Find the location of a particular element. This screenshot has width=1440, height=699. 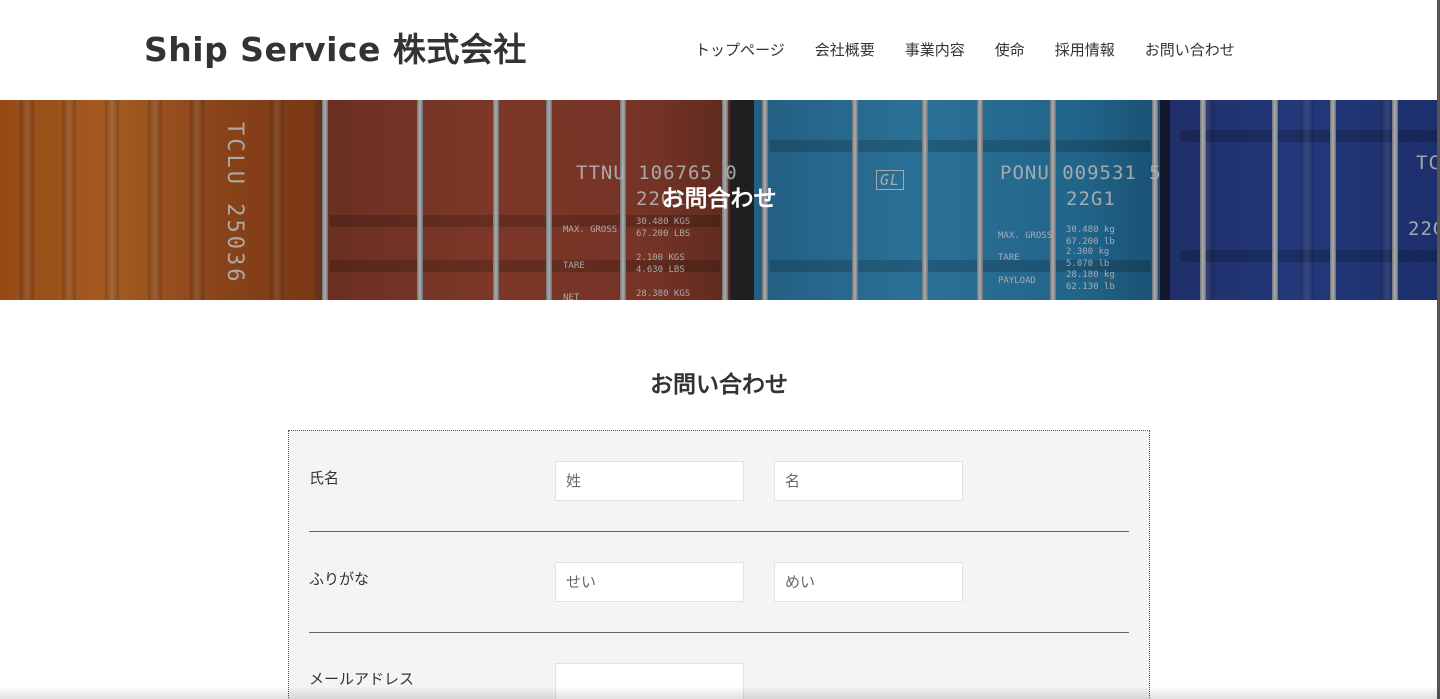

last-name-kana-input is located at coordinates (649, 582).